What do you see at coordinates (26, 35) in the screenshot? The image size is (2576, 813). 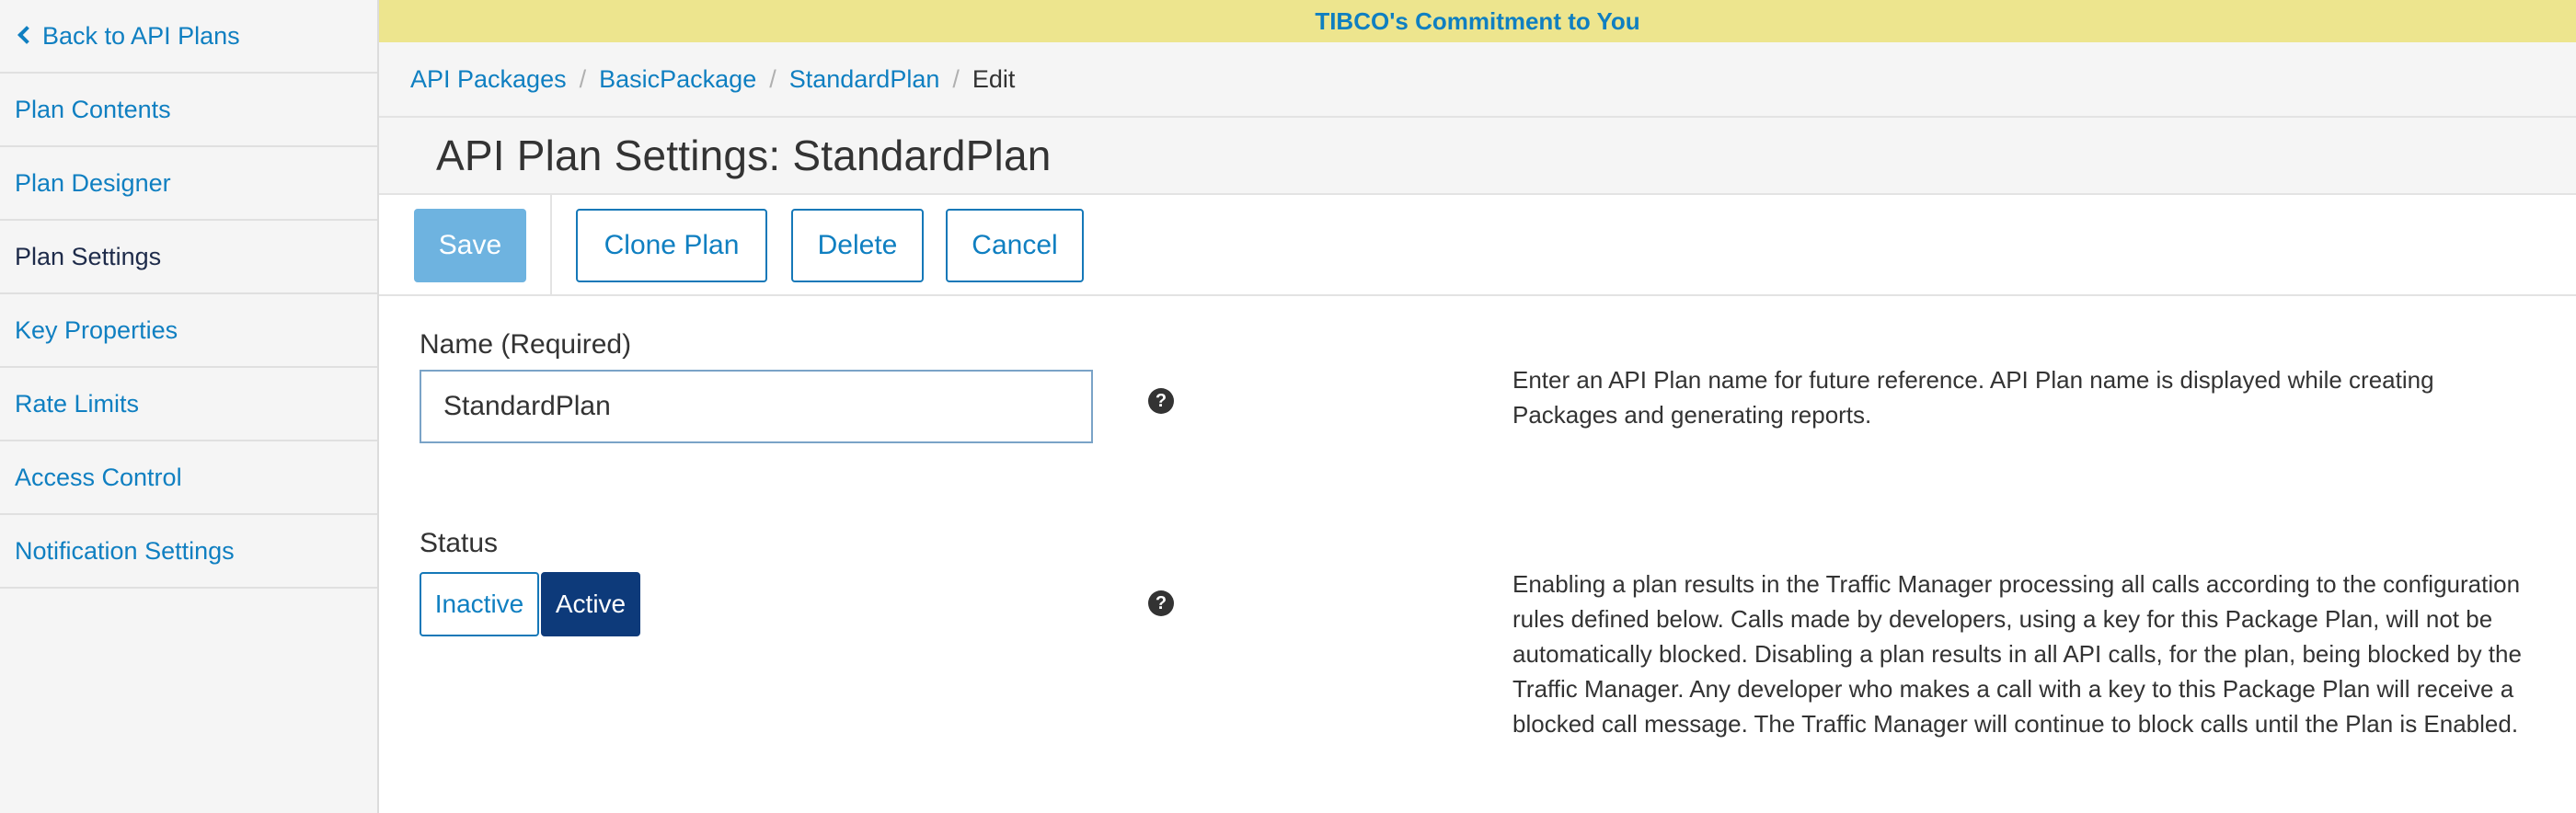 I see `chevron-left-icon` at bounding box center [26, 35].